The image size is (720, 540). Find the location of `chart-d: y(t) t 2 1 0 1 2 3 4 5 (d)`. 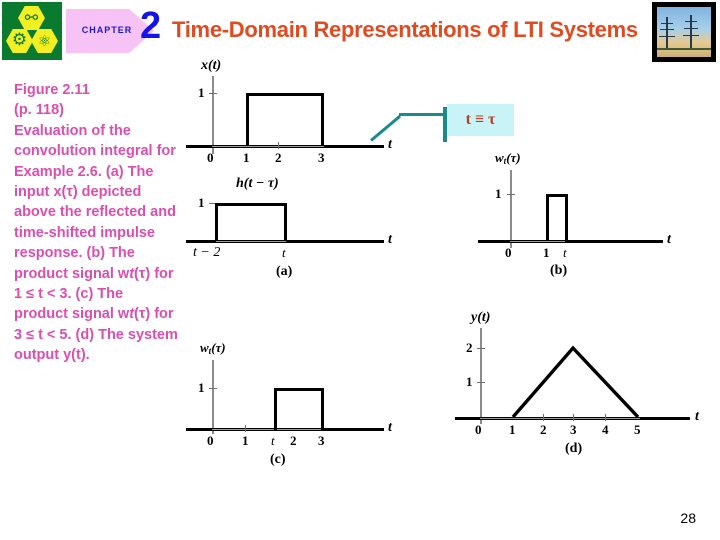

chart-d: y(t) t 2 1 0 1 2 3 4 5 (d) is located at coordinates (585, 385).